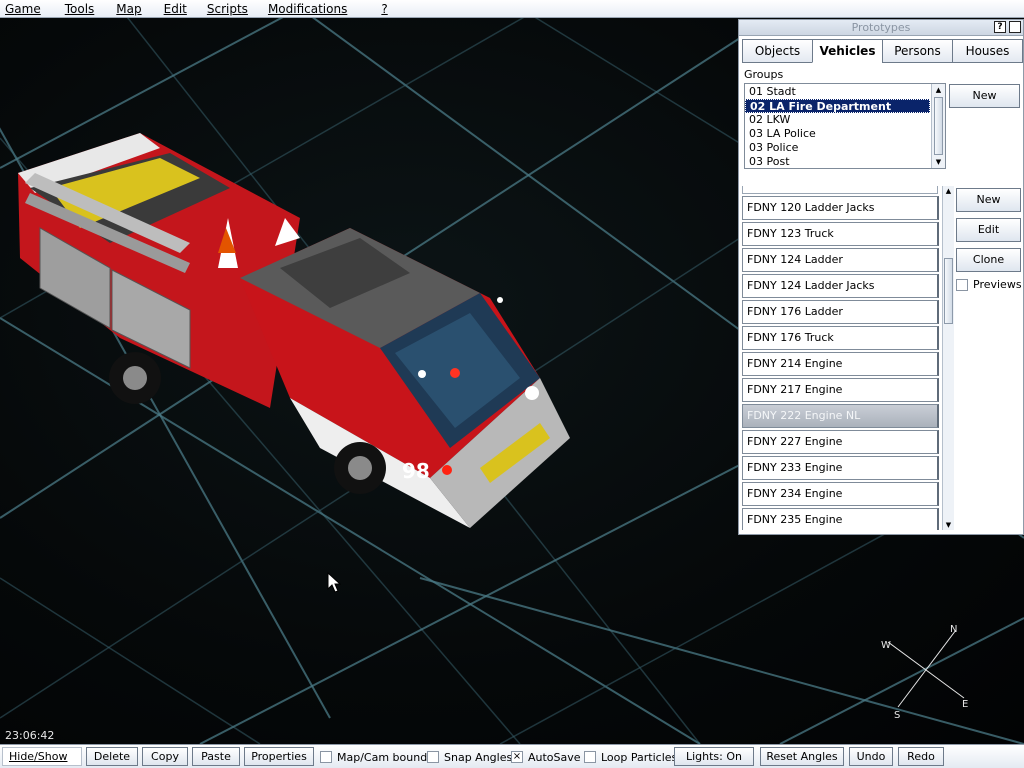  Describe the element at coordinates (871, 756) in the screenshot. I see `undo-button: Undo` at that location.